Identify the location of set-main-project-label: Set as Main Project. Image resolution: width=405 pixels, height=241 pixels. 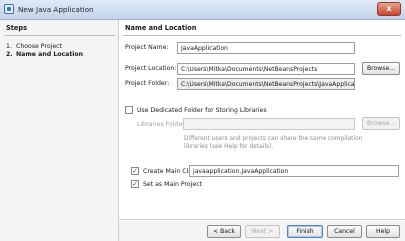
(173, 184).